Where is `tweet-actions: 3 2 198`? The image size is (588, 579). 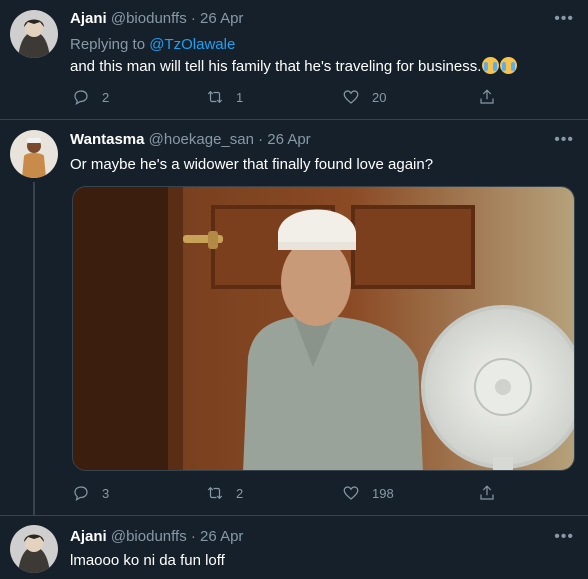 tweet-actions: 3 2 198 is located at coordinates (285, 494).